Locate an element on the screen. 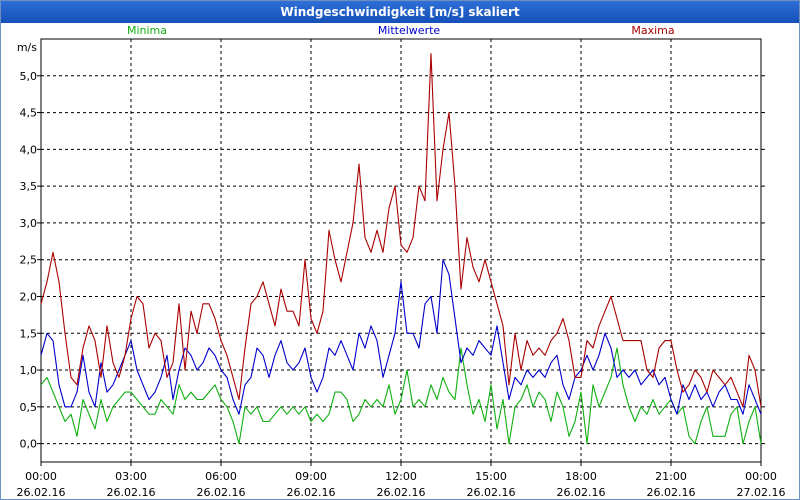 Image resolution: width=800 pixels, height=500 pixels. y-tick-label: 2,0 is located at coordinates (29, 296).